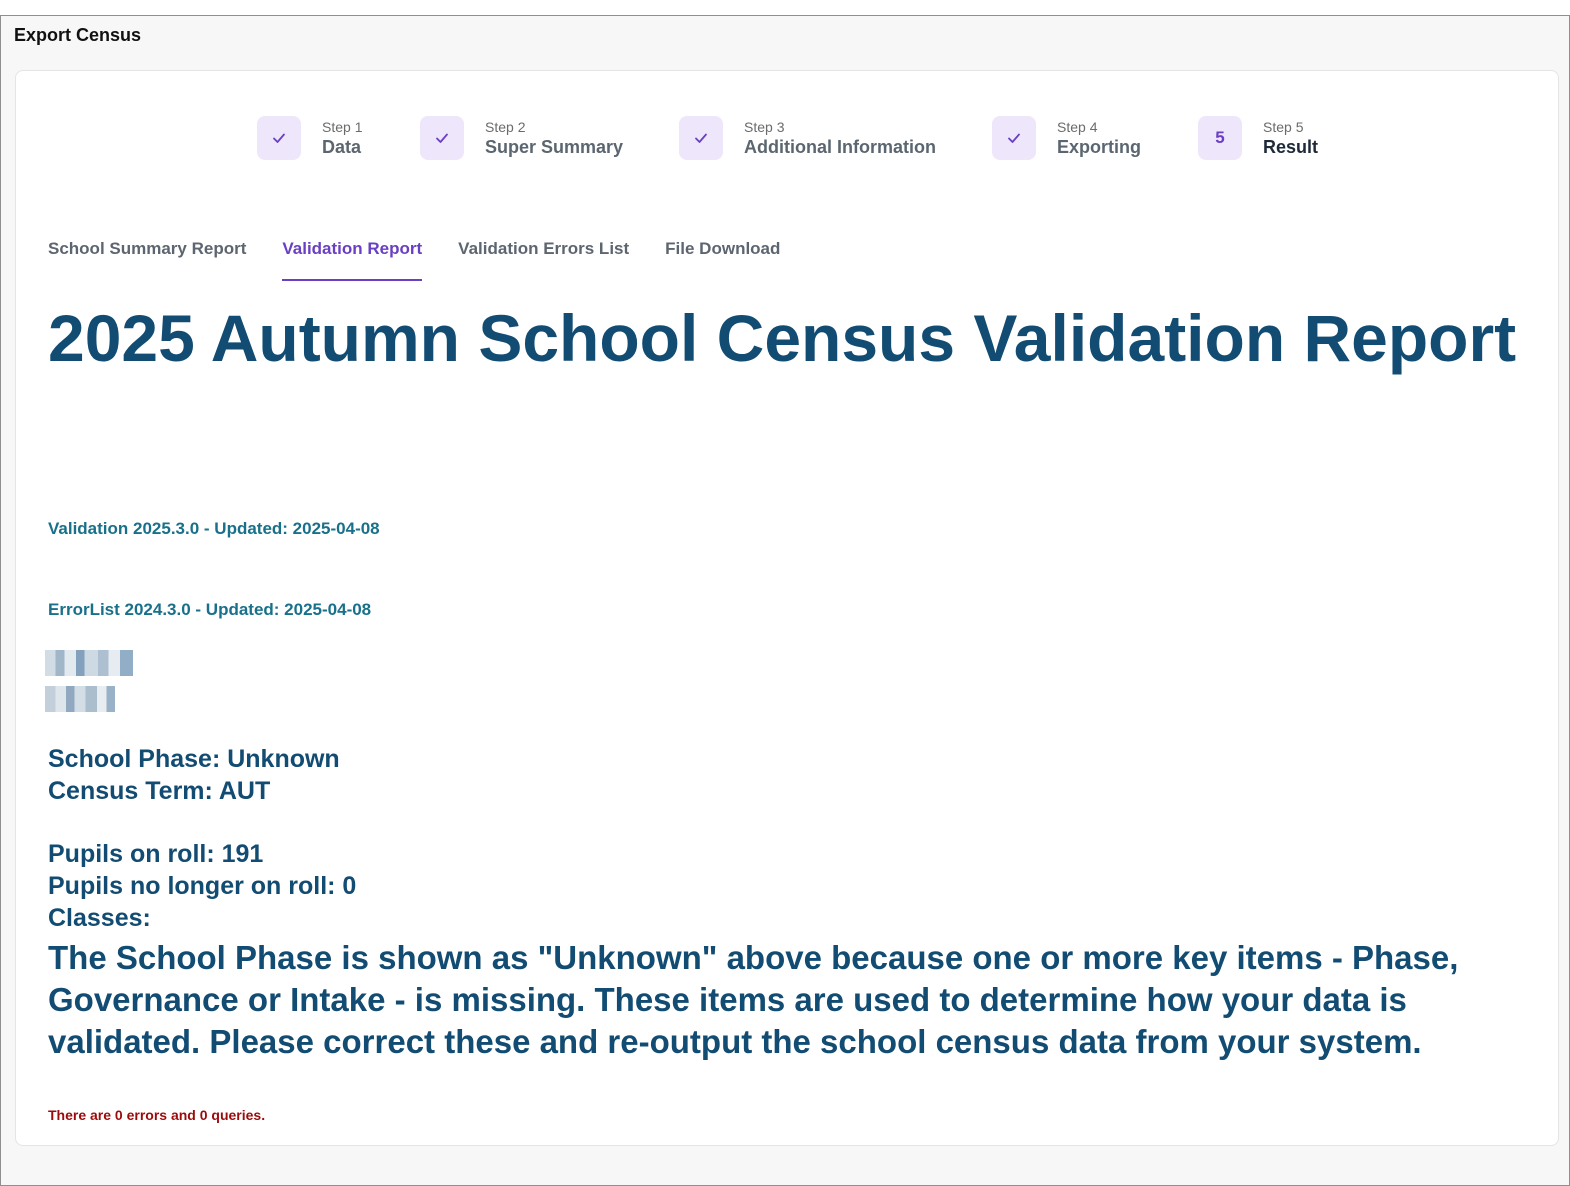  I want to click on redacted-school-name, so click(89, 663).